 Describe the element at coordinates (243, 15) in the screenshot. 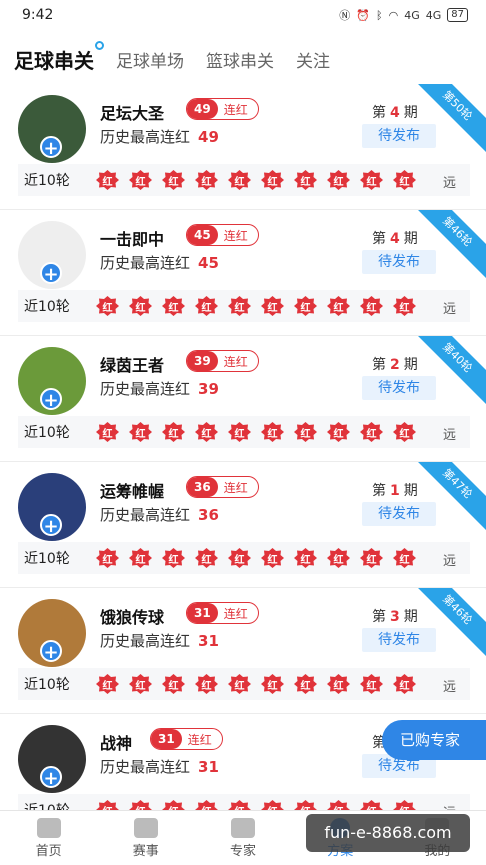

I see `status-bar: 9:42 Ⓝ ⏰ ᛒ ◠ 4G 4G 87` at that location.